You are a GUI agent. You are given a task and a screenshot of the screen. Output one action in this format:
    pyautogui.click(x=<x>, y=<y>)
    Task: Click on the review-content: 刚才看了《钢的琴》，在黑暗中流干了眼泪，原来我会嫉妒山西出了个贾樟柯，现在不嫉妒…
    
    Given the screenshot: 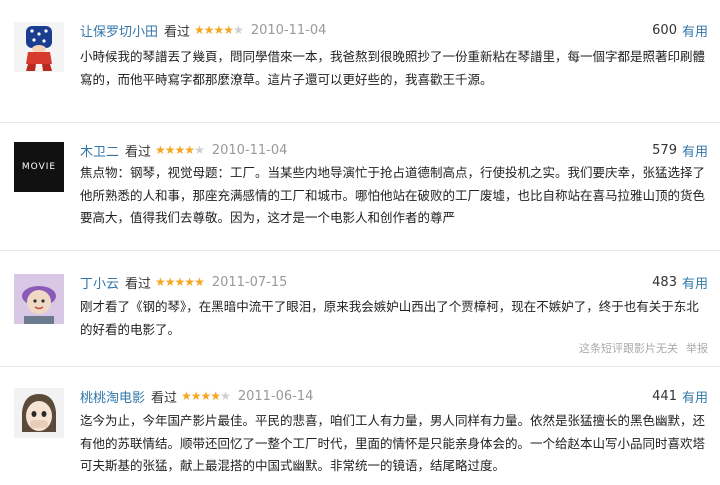 What is the action you would take?
    pyautogui.click(x=389, y=318)
    